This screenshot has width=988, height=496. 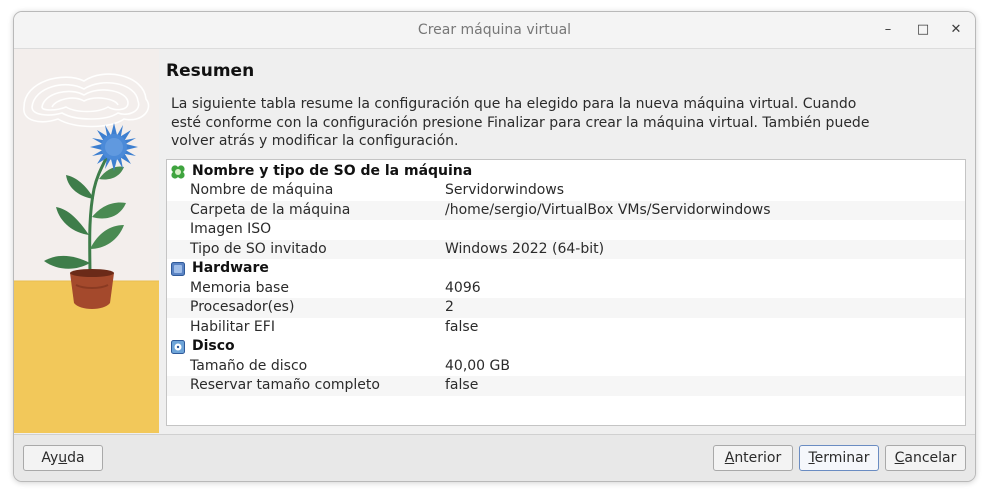 What do you see at coordinates (494, 457) in the screenshot?
I see `dialog-footer: Ayuda Anterior Terminar Cancelar` at bounding box center [494, 457].